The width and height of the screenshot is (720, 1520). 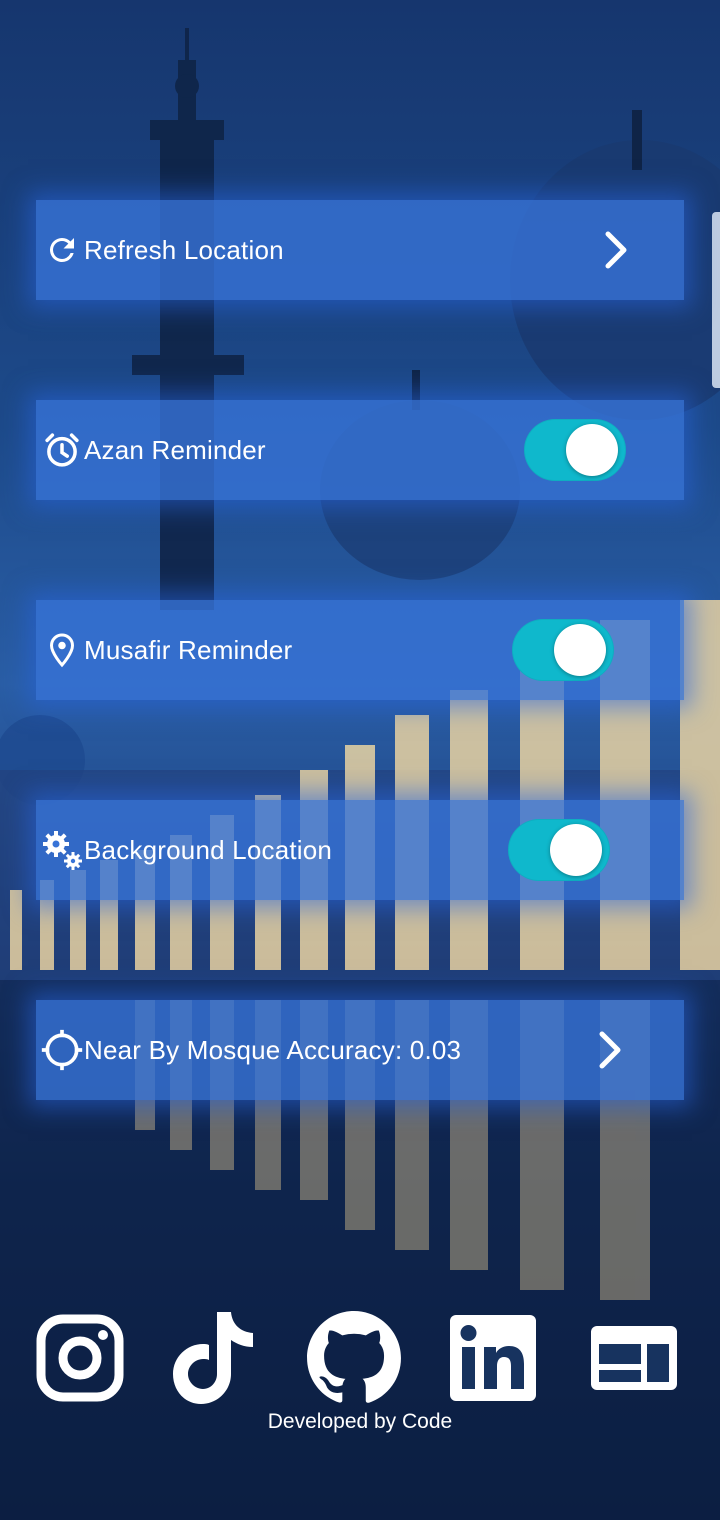 What do you see at coordinates (716, 300) in the screenshot?
I see `scrollbar` at bounding box center [716, 300].